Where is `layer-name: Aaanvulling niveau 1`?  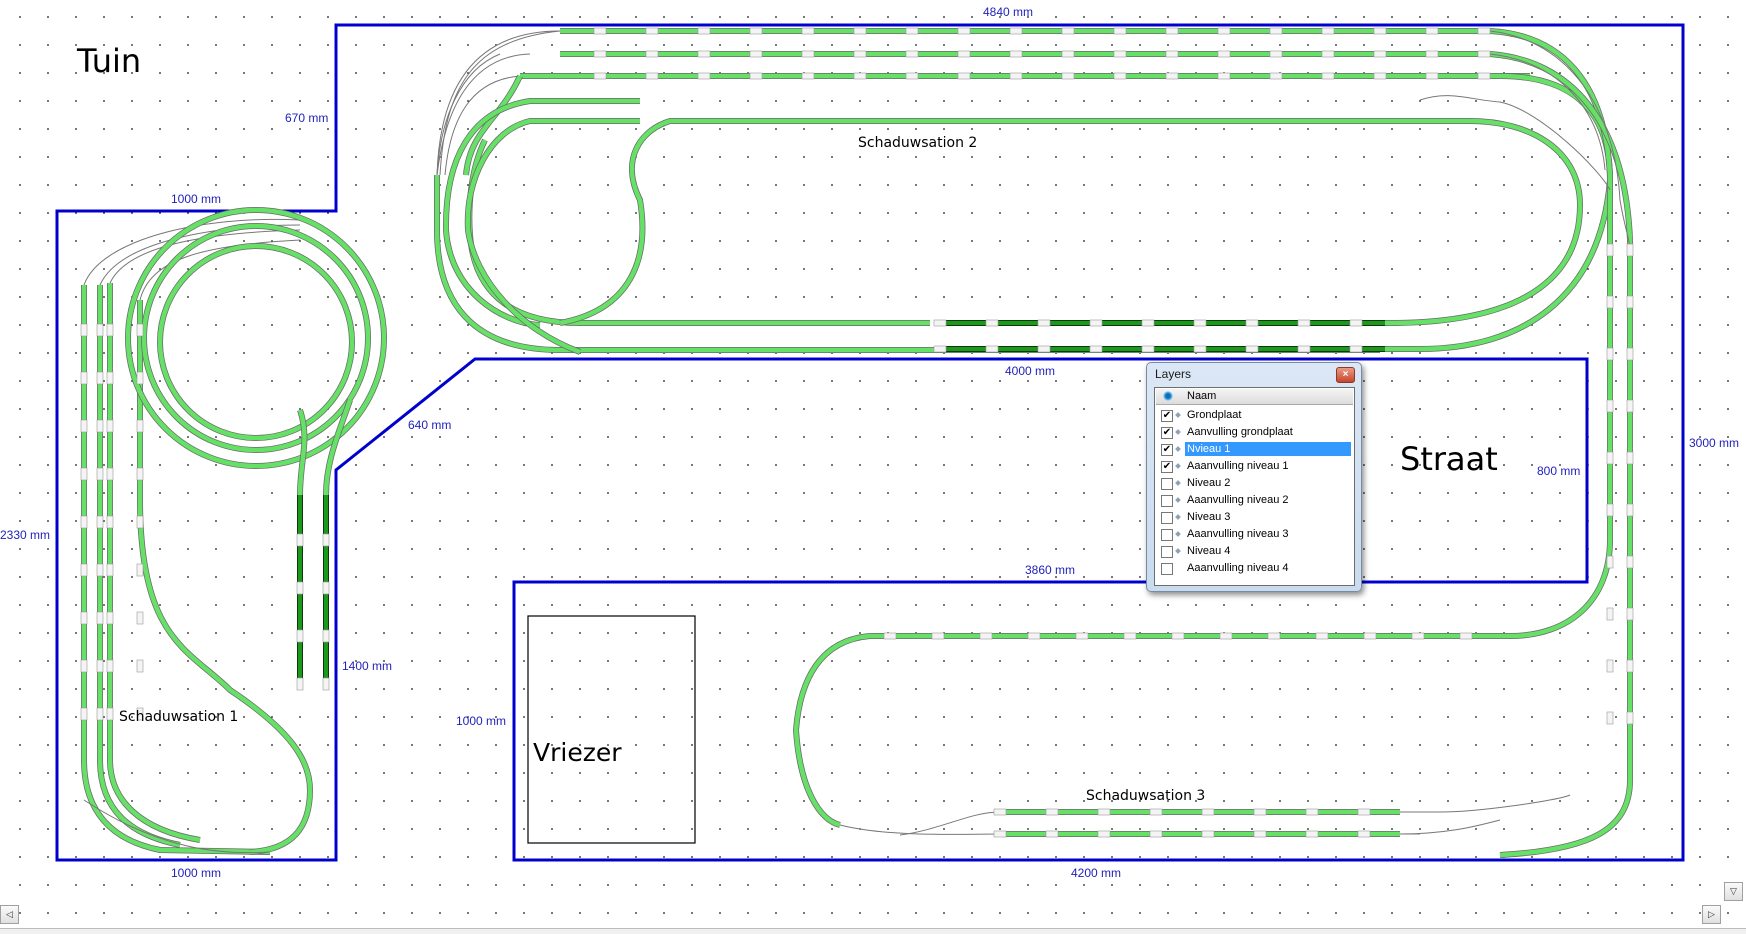
layer-name: Aaanvulling niveau 1 is located at coordinates (1238, 466).